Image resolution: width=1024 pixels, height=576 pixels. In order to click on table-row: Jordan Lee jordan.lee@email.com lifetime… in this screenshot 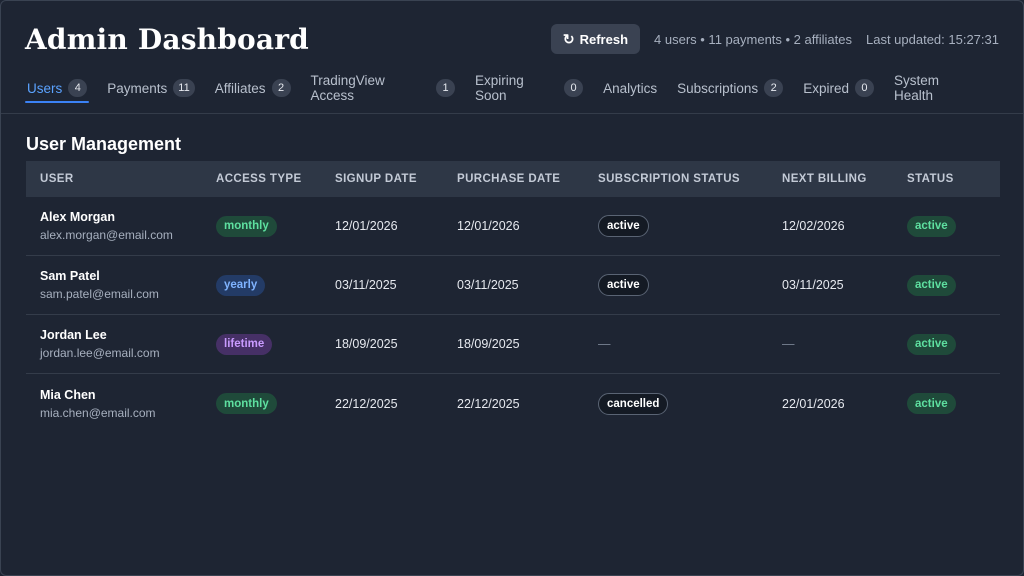, I will do `click(513, 344)`.